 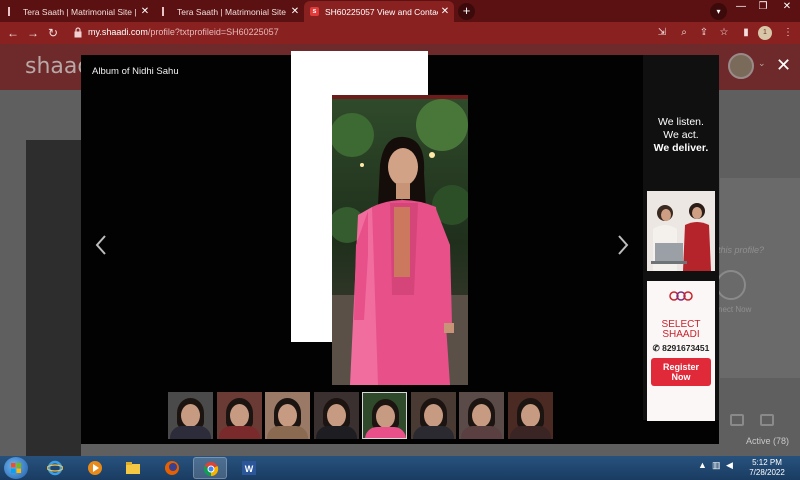 I want to click on main-photo, so click(x=400, y=240).